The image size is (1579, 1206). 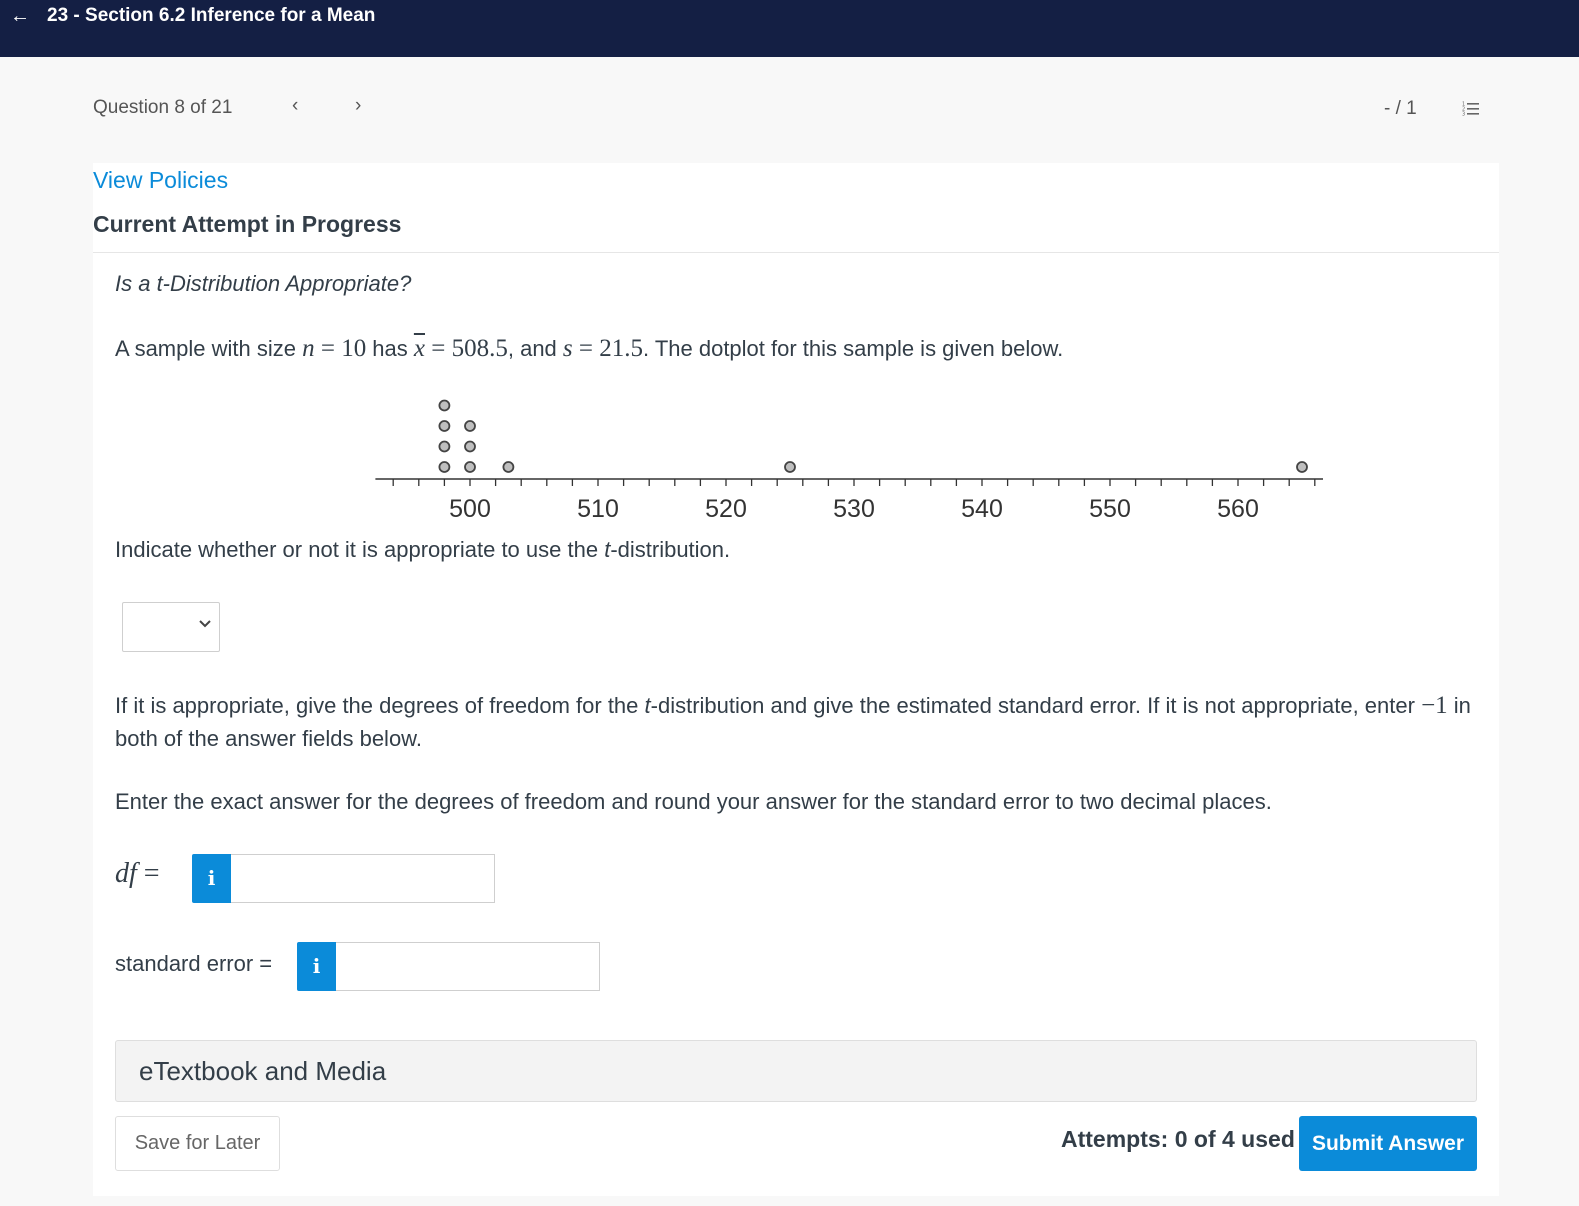 What do you see at coordinates (1178, 1139) in the screenshot?
I see `attempts-counter: Attempts: 0 of 4 used` at bounding box center [1178, 1139].